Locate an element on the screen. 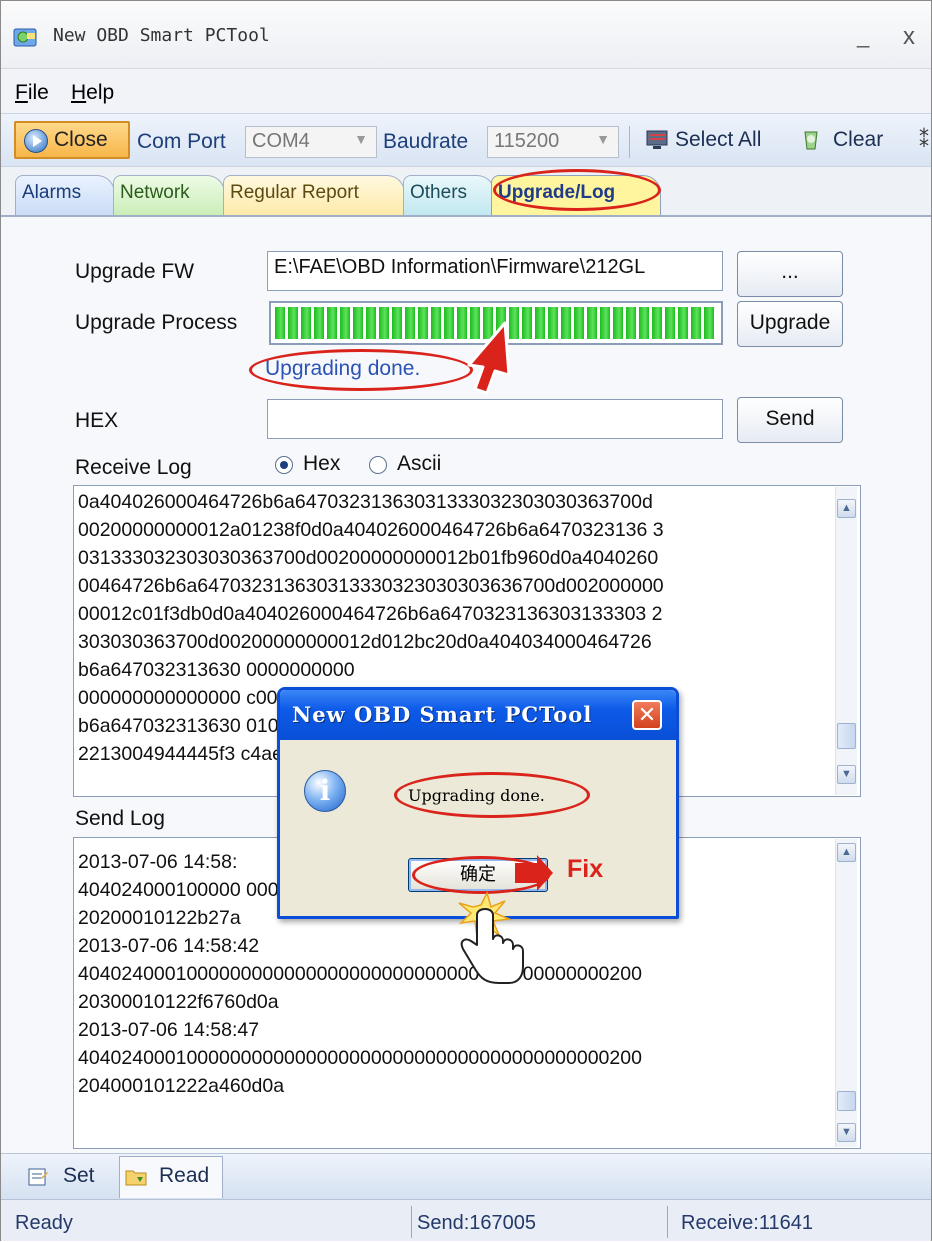 The height and width of the screenshot is (1242, 932). arrow-right-icon is located at coordinates (534, 873).